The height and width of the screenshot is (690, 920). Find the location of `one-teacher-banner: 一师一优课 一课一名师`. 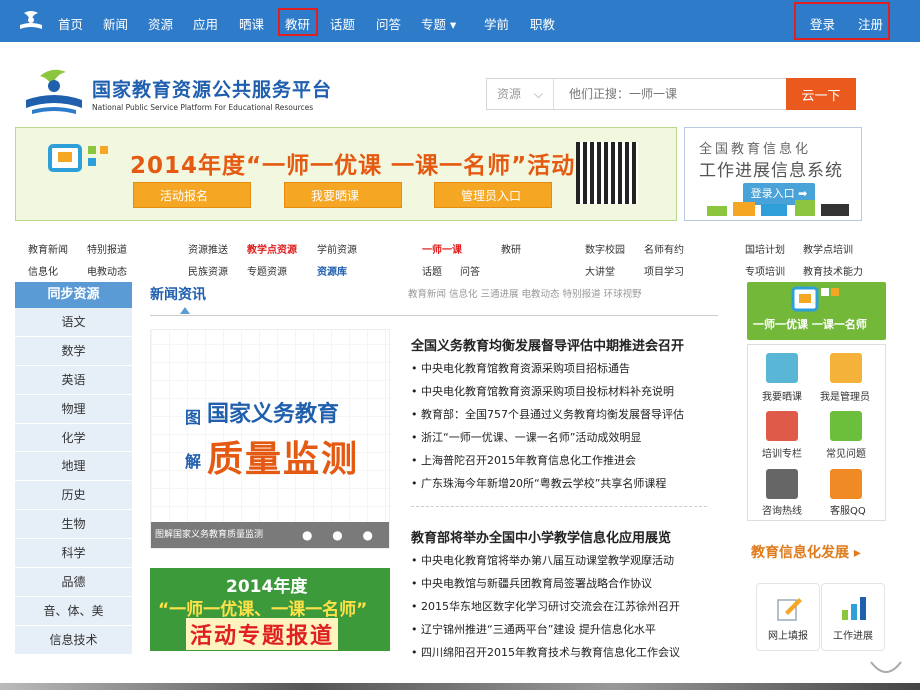

one-teacher-banner: 一师一优课 一课一名师 is located at coordinates (816, 311).